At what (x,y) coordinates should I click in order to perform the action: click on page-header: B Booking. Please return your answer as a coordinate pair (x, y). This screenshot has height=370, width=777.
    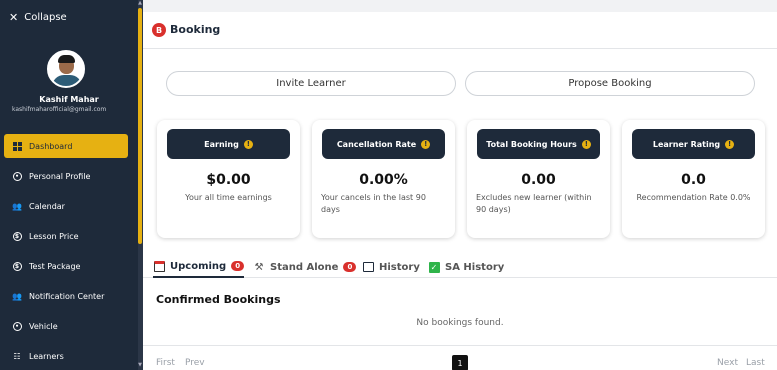
    Looking at the image, I should click on (460, 30).